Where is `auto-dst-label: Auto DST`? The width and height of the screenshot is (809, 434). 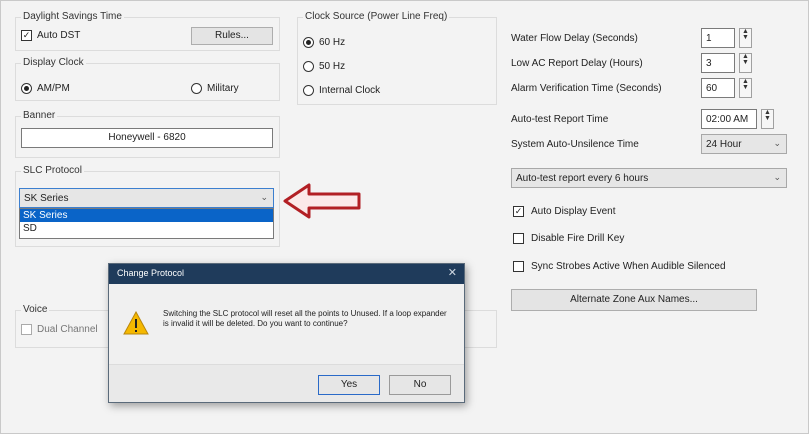
auto-dst-label: Auto DST is located at coordinates (59, 35).